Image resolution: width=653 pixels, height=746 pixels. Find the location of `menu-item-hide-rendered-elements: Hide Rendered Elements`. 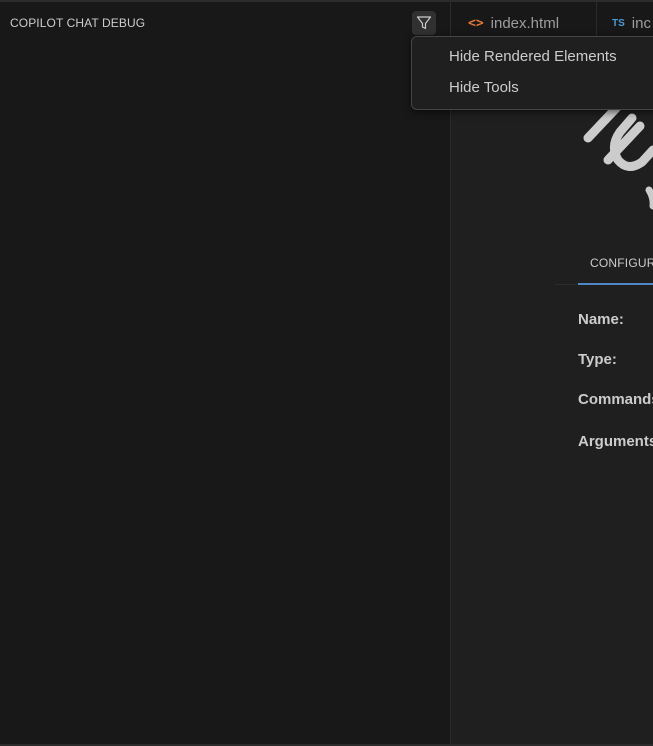

menu-item-hide-rendered-elements: Hide Rendered Elements is located at coordinates (533, 56).